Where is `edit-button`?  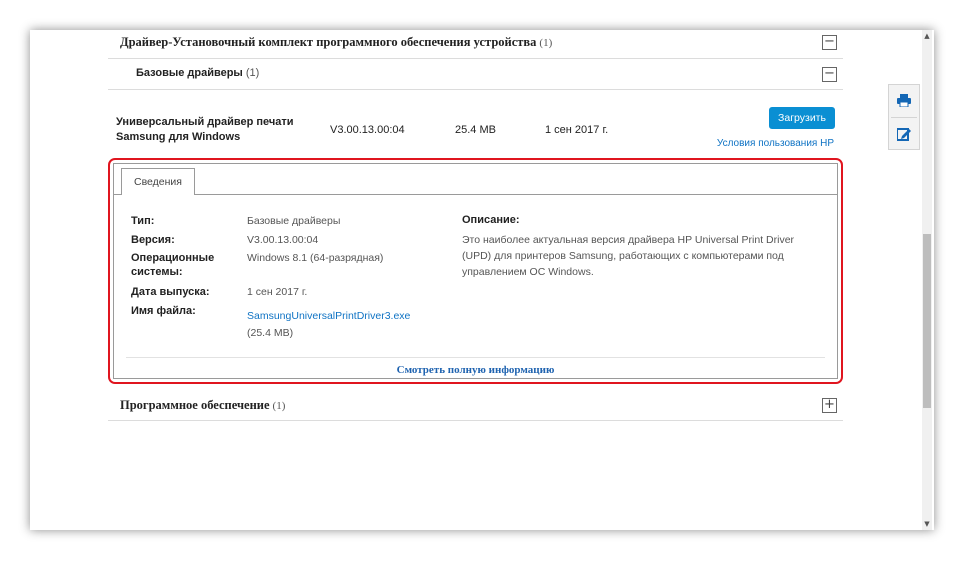 edit-button is located at coordinates (904, 134).